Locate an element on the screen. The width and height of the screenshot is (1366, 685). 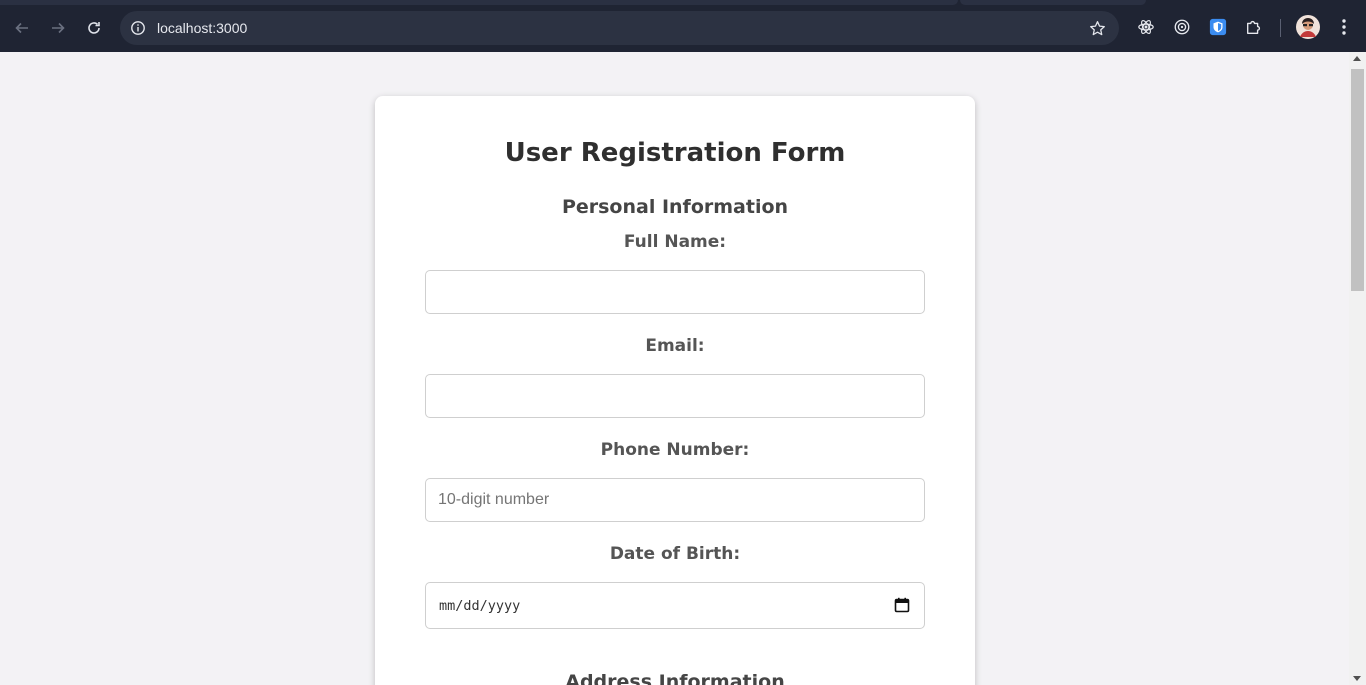
target-extension-icon is located at coordinates (1182, 27).